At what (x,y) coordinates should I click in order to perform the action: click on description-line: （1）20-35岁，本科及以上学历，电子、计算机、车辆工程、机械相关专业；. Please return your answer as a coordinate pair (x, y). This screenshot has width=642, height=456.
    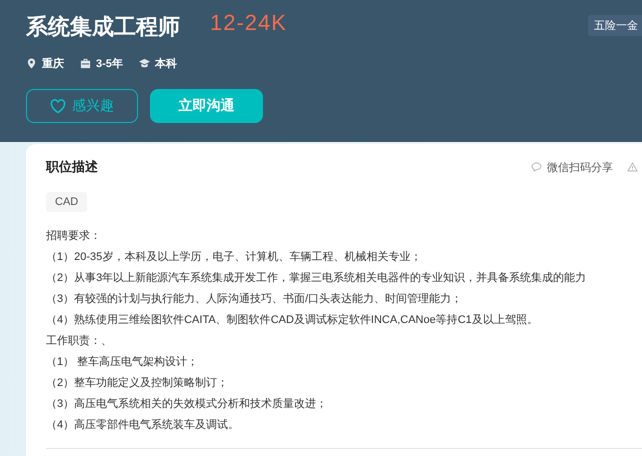
    Looking at the image, I should click on (234, 257).